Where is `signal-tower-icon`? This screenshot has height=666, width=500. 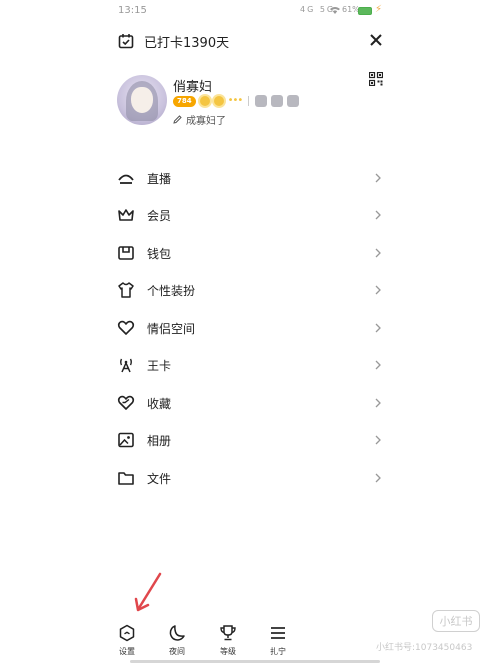
signal-tower-icon is located at coordinates (126, 365).